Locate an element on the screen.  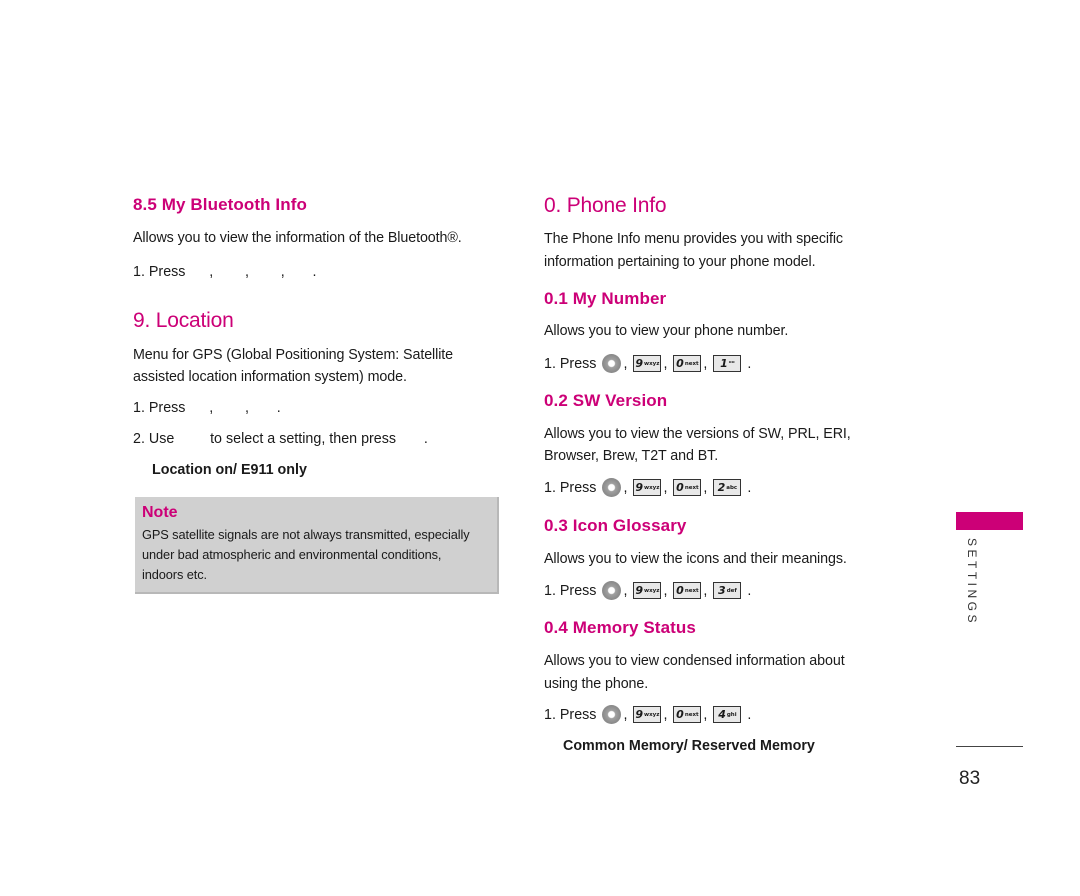
location-heading: 9. Location is located at coordinates (183, 320).